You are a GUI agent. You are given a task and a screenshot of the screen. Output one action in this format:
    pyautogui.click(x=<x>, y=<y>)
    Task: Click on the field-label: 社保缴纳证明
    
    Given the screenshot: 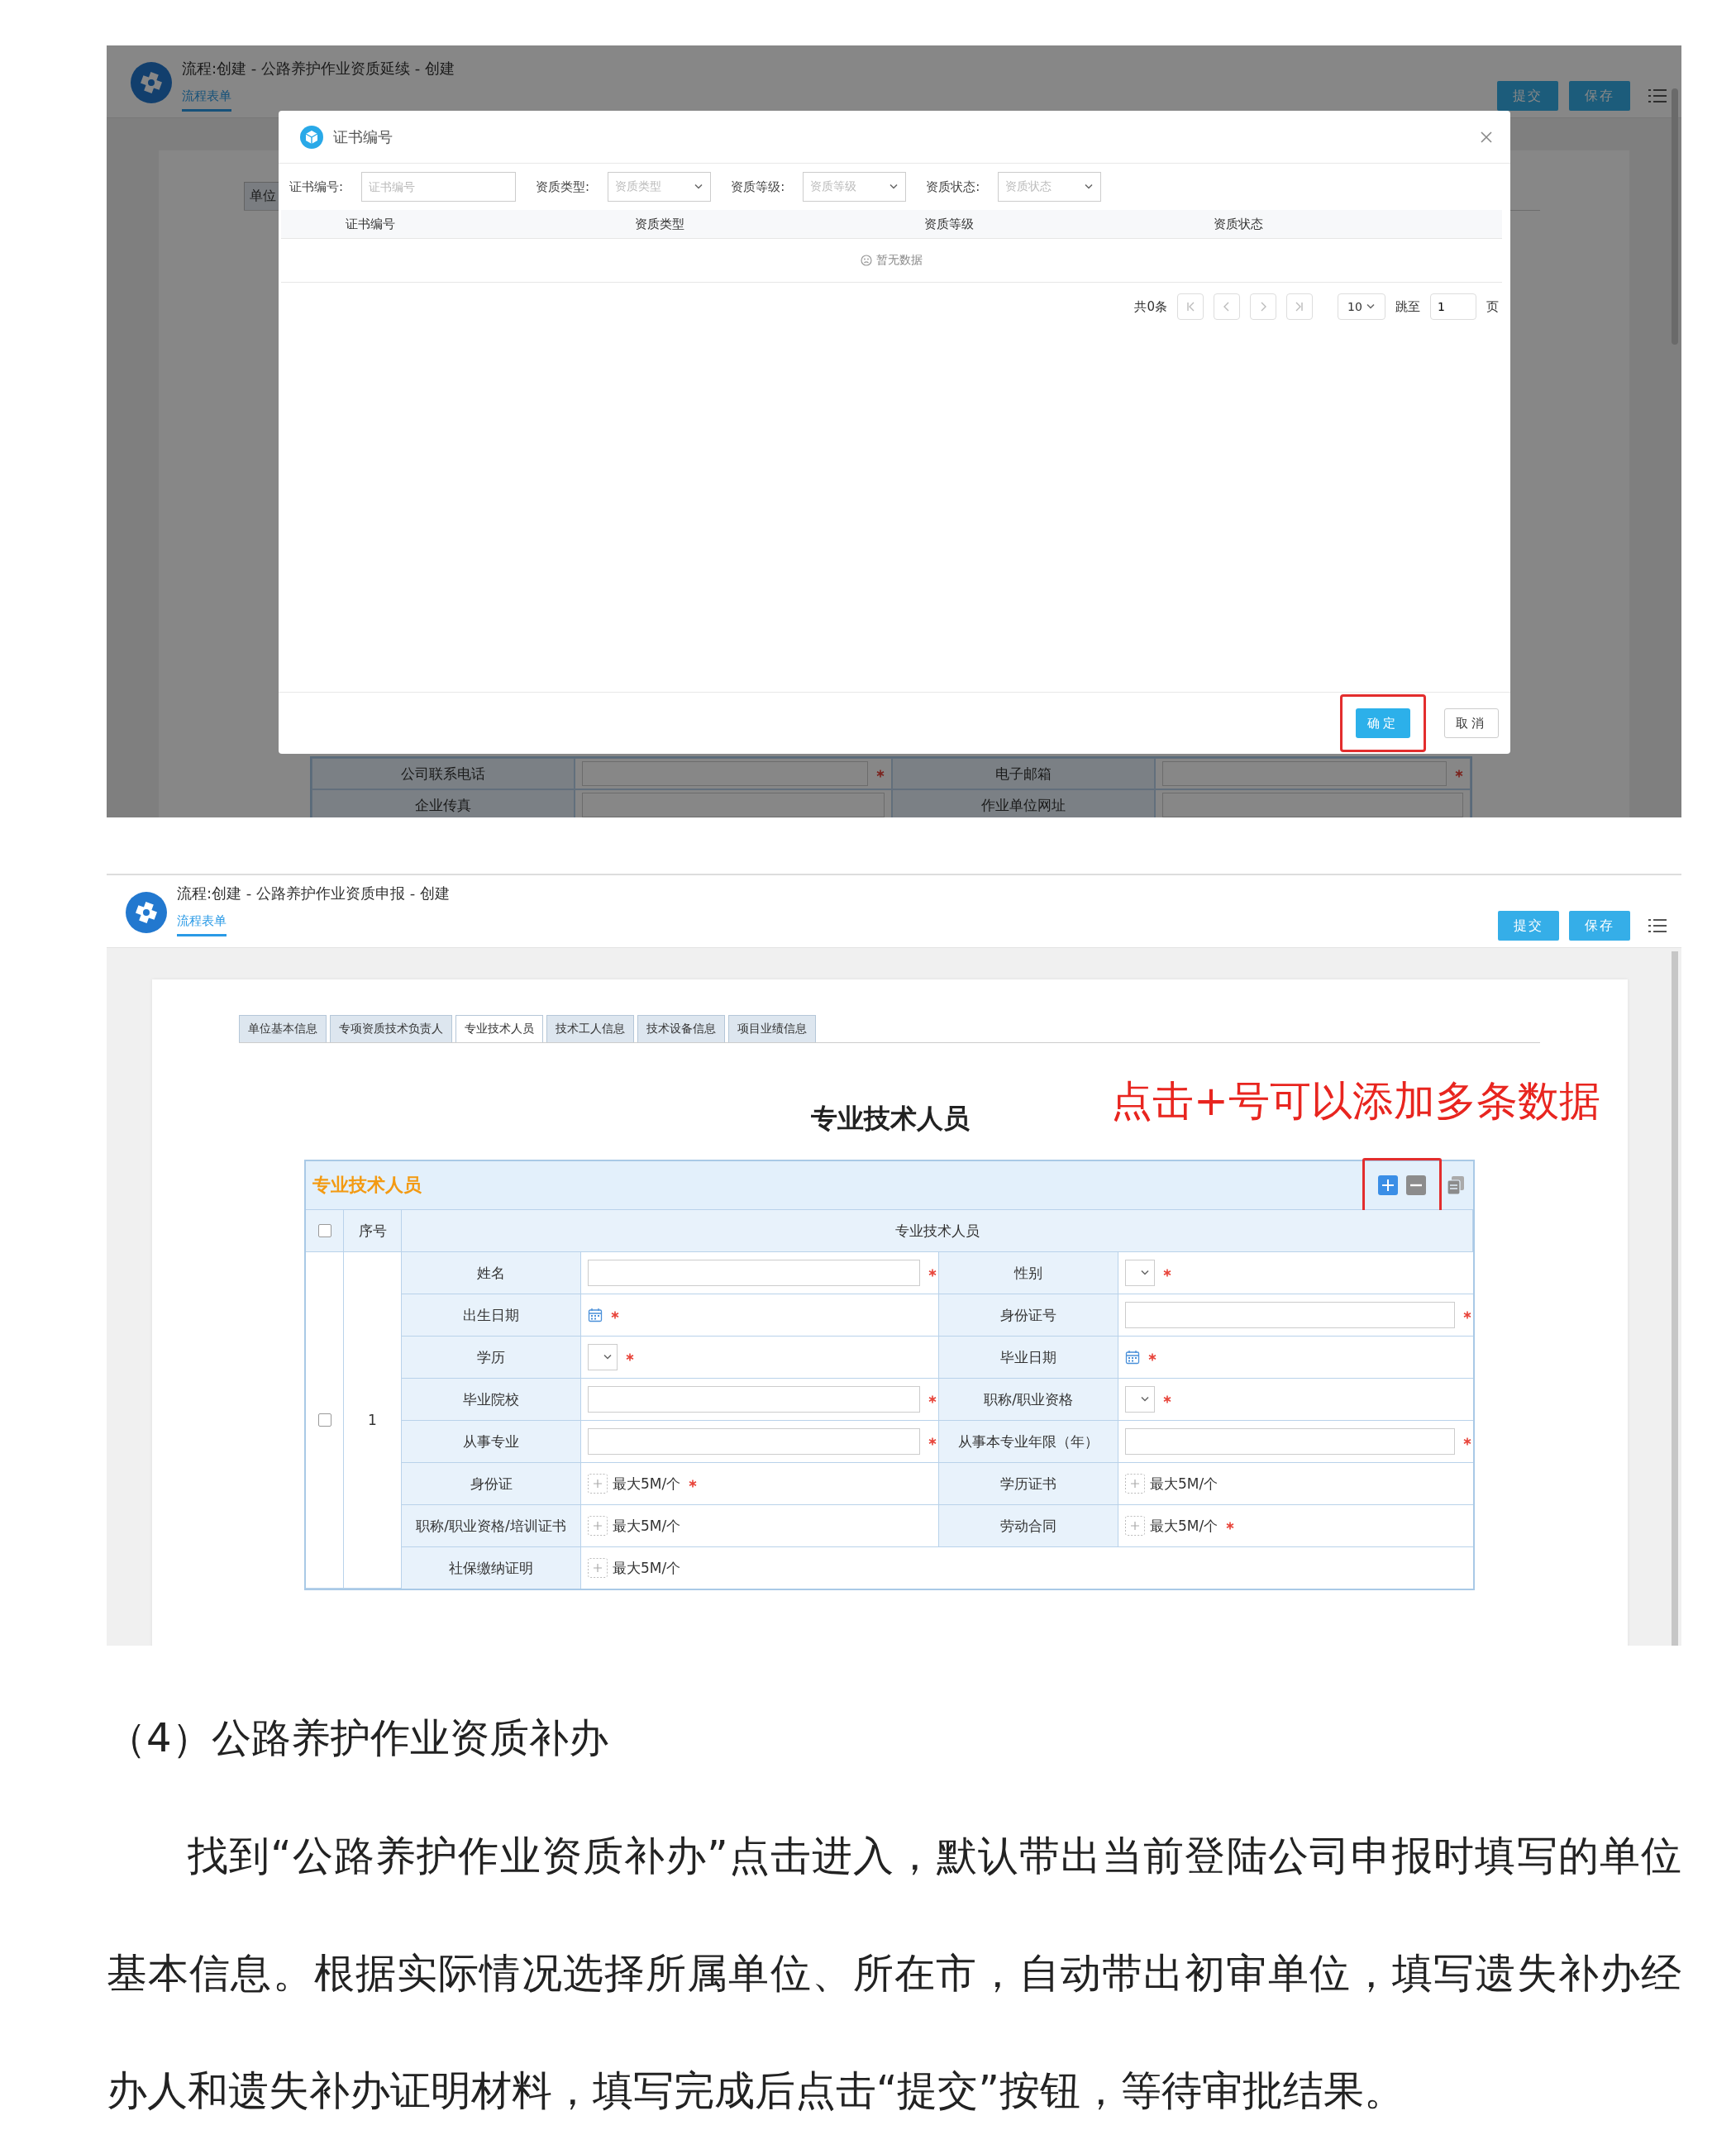 What is the action you would take?
    pyautogui.click(x=492, y=1568)
    